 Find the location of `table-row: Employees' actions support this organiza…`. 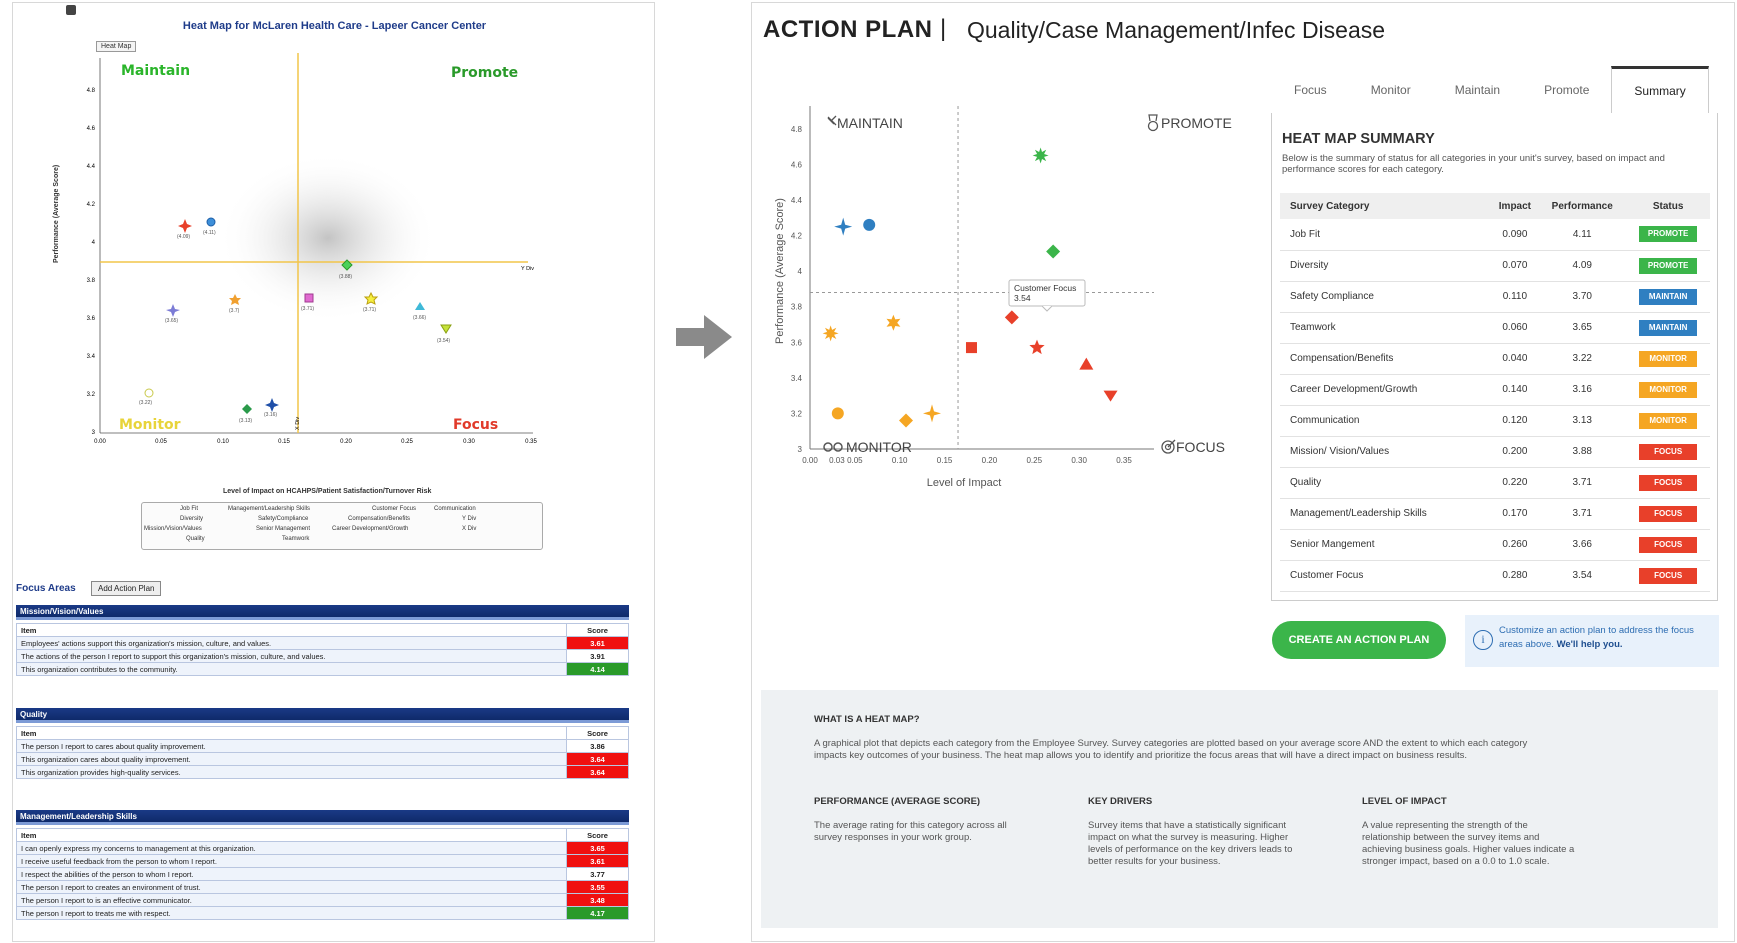

table-row: Employees' actions support this organiza… is located at coordinates (322, 643).